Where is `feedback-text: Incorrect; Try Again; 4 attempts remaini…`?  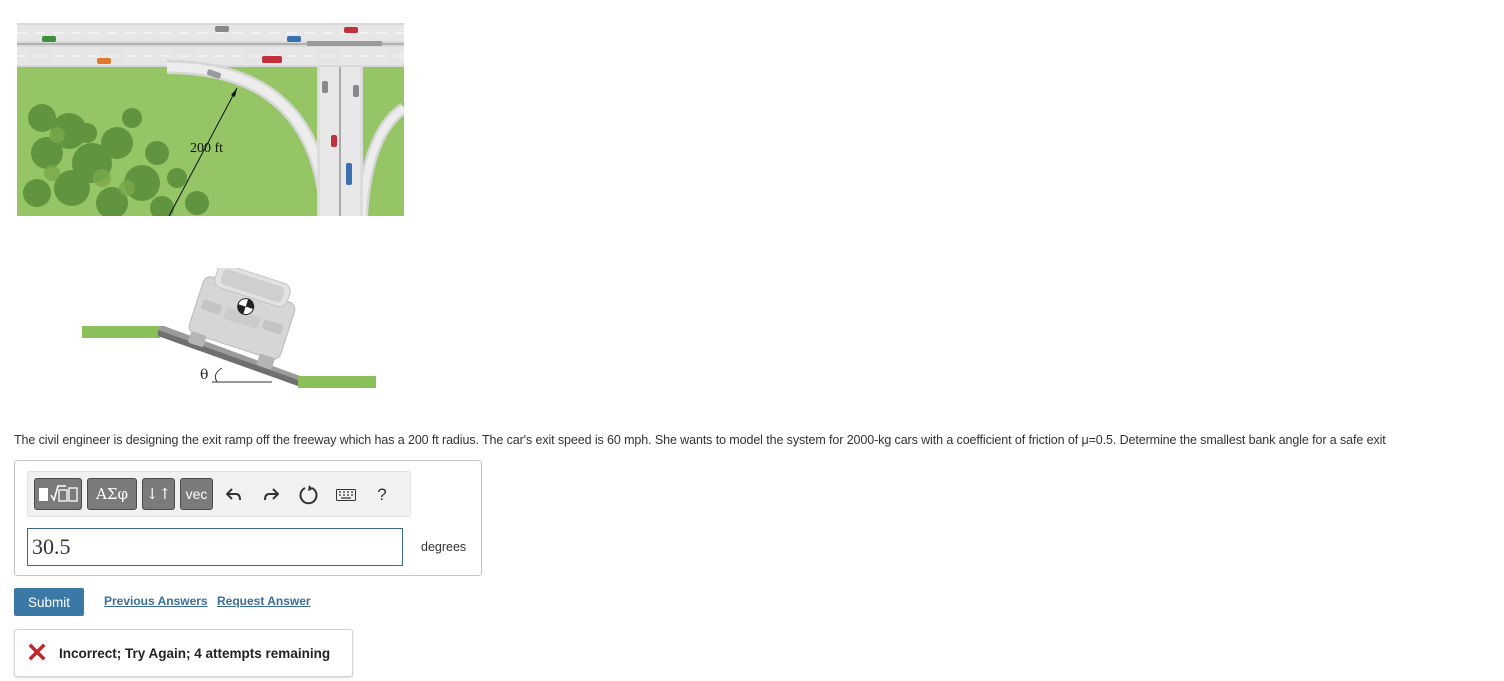 feedback-text: Incorrect; Try Again; 4 attempts remaini… is located at coordinates (195, 653).